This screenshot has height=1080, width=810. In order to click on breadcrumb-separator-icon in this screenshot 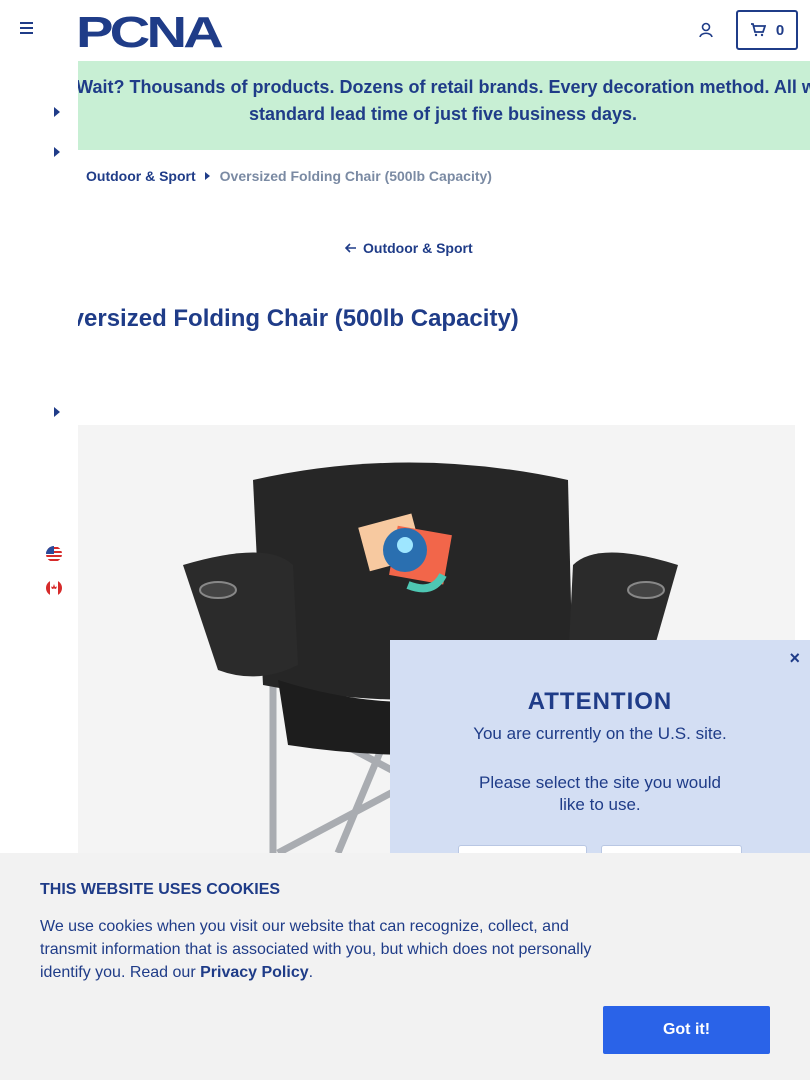, I will do `click(207, 176)`.